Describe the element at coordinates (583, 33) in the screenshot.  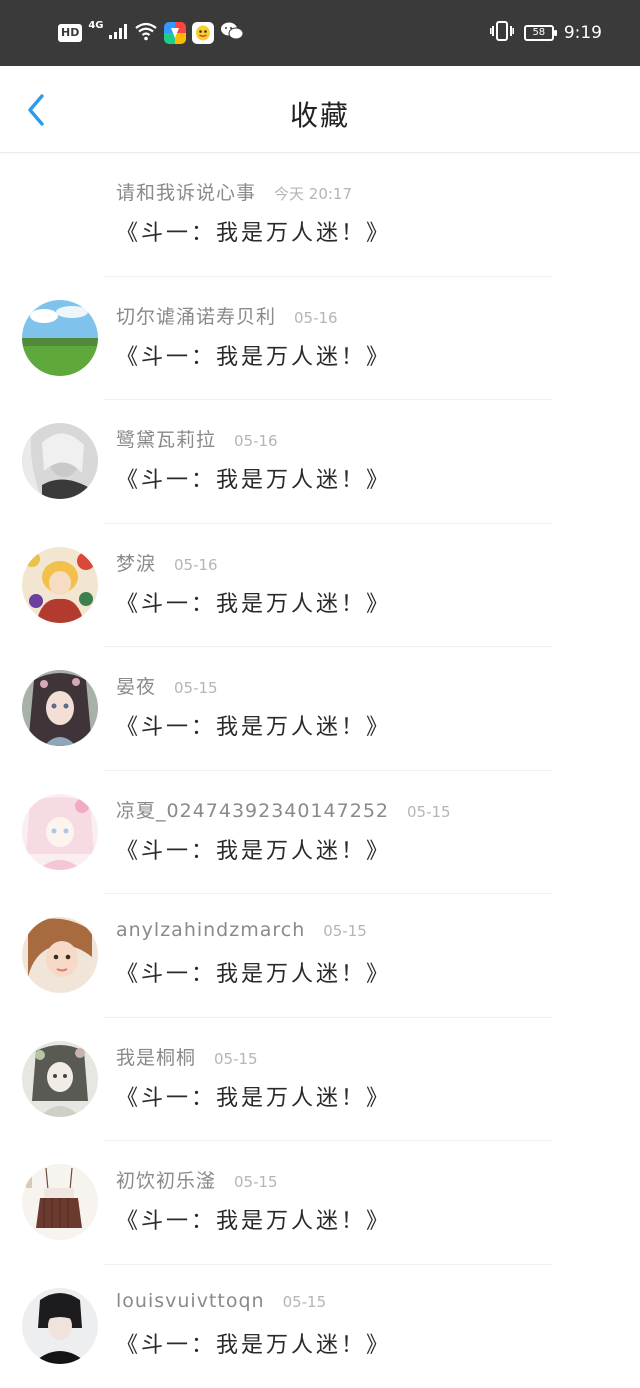
I see `status-time: 9:19` at that location.